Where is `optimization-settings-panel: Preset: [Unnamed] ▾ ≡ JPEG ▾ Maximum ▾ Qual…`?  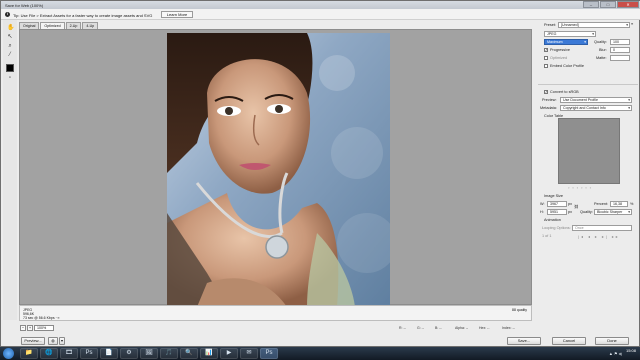 optimization-settings-panel: Preset: [Unnamed] ▾ ≡ JPEG ▾ Maximum ▾ Qual… is located at coordinates (588, 177).